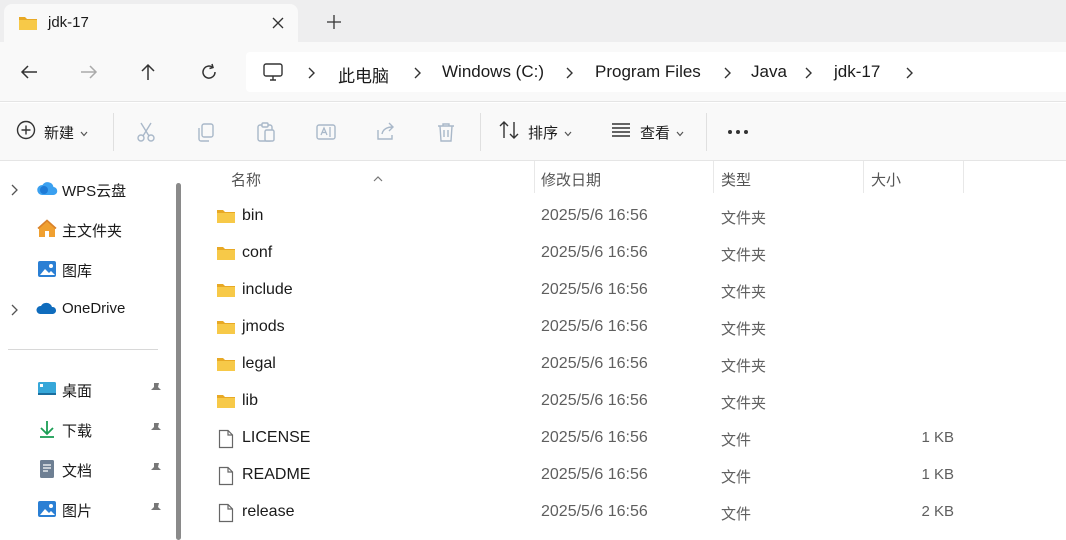 The height and width of the screenshot is (540, 1066). Describe the element at coordinates (113, 132) in the screenshot. I see `toolbar-divider` at that location.